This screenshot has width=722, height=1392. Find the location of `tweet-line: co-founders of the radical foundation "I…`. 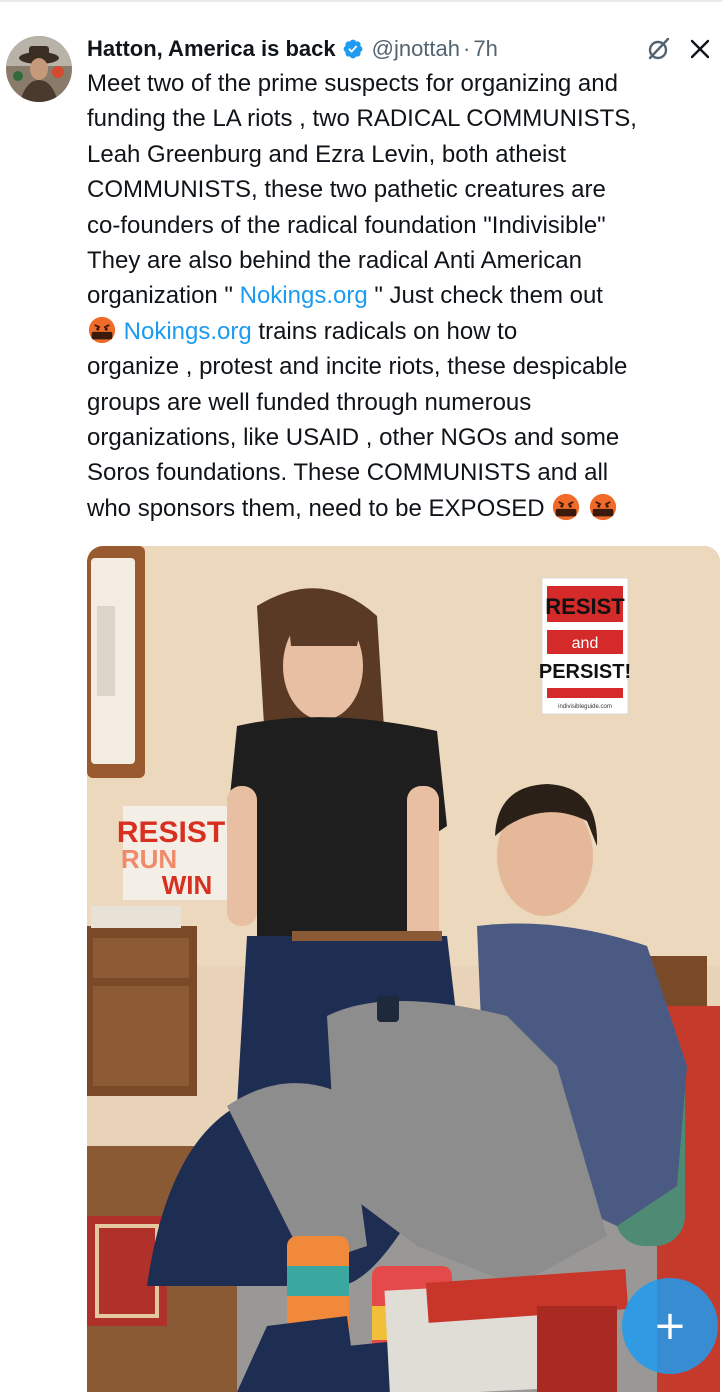

tweet-line: co-founders of the radical foundation "I… is located at coordinates (346, 225).